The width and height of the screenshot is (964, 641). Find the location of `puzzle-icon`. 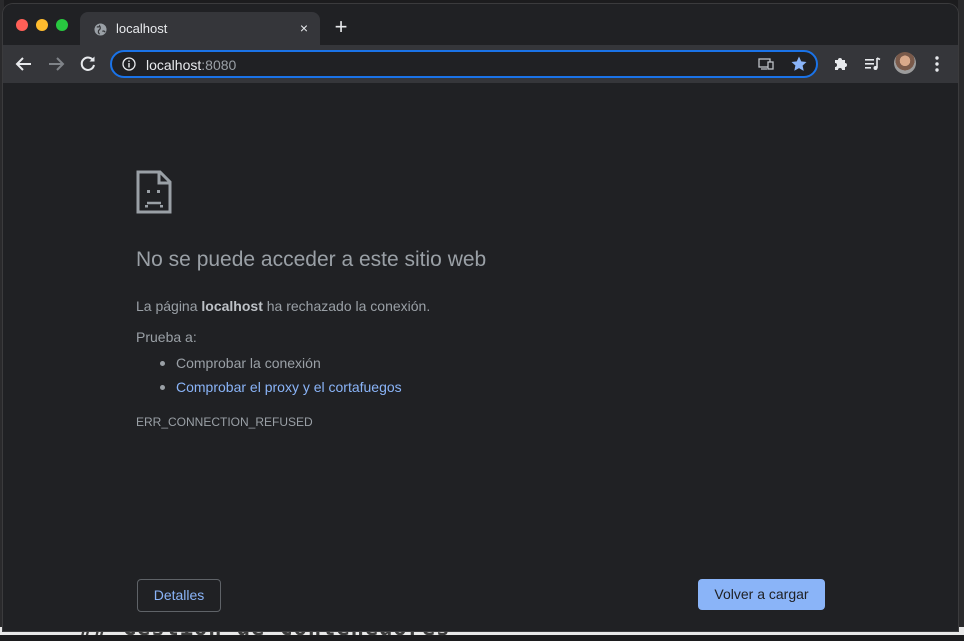

puzzle-icon is located at coordinates (841, 64).